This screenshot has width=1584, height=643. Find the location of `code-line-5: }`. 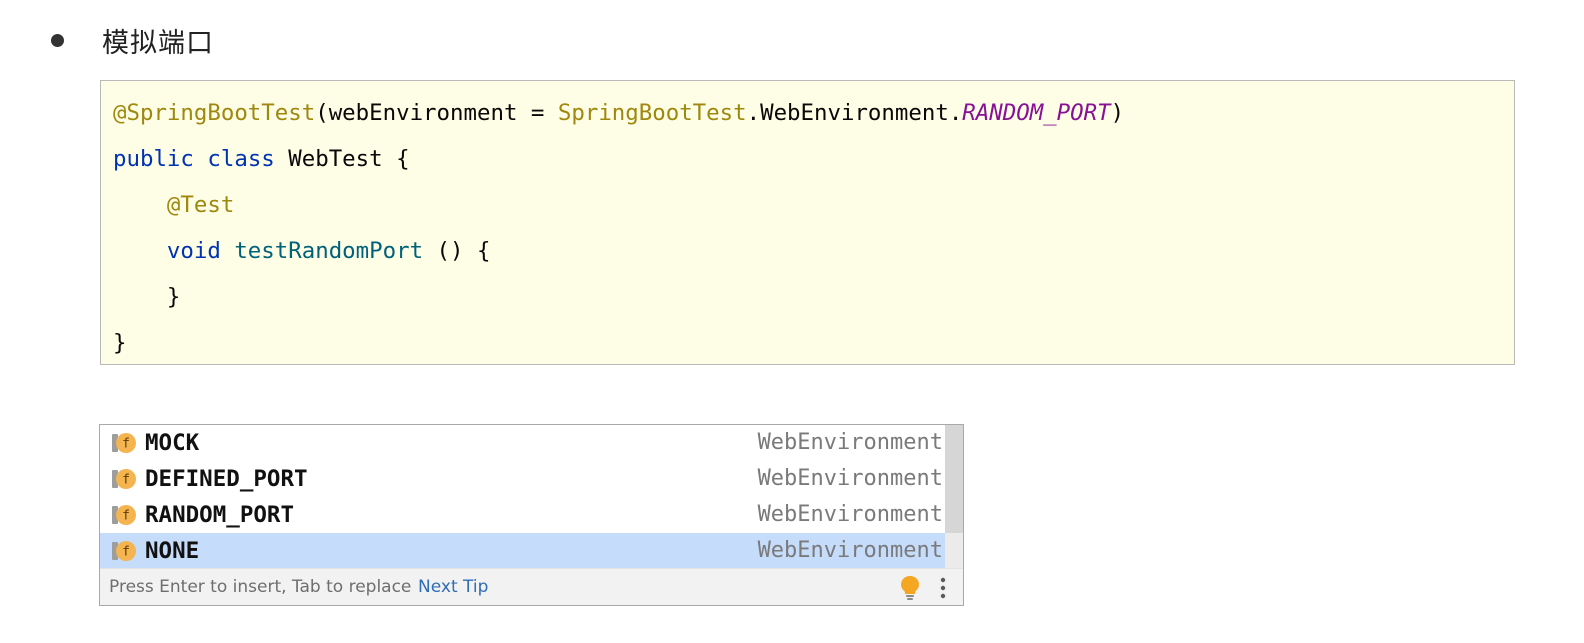

code-line-5: } is located at coordinates (146, 297).